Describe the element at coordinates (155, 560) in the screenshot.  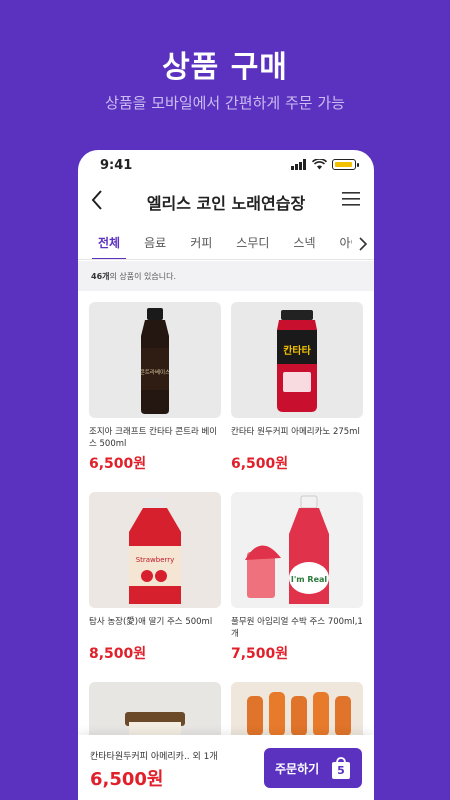
I see `svg-text: Strawberry` at that location.